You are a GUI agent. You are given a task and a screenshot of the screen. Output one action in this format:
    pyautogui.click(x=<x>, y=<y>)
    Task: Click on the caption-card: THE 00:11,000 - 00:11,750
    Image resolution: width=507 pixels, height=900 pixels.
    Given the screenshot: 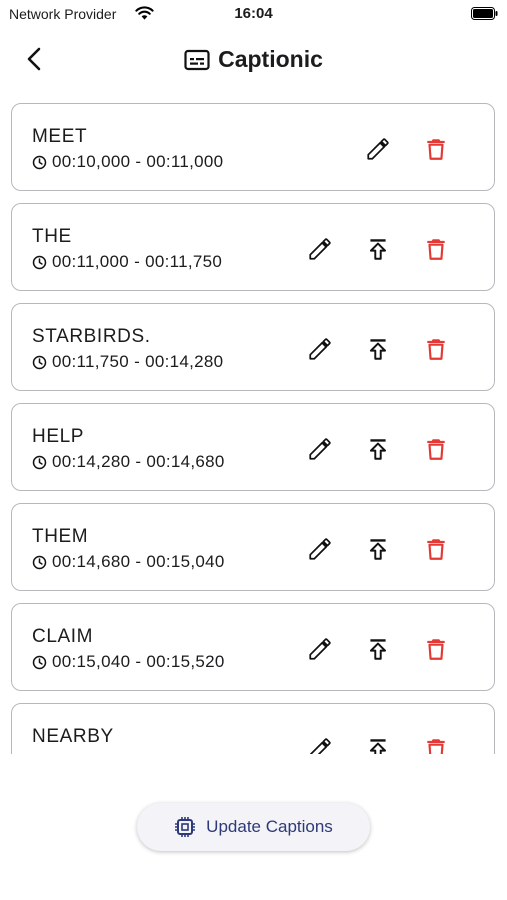 What is the action you would take?
    pyautogui.click(x=253, y=247)
    